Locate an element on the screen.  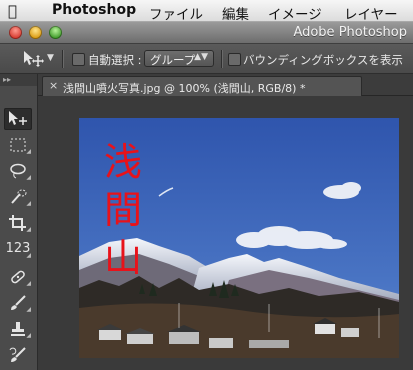
menu-file: ファイル is located at coordinates (176, 13).